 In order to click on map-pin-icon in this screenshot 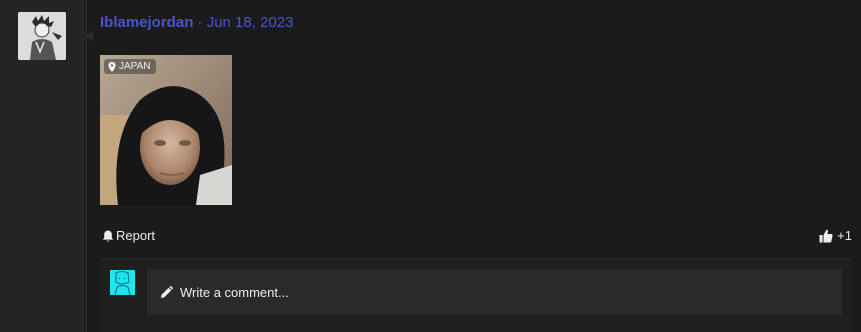, I will do `click(112, 66)`.